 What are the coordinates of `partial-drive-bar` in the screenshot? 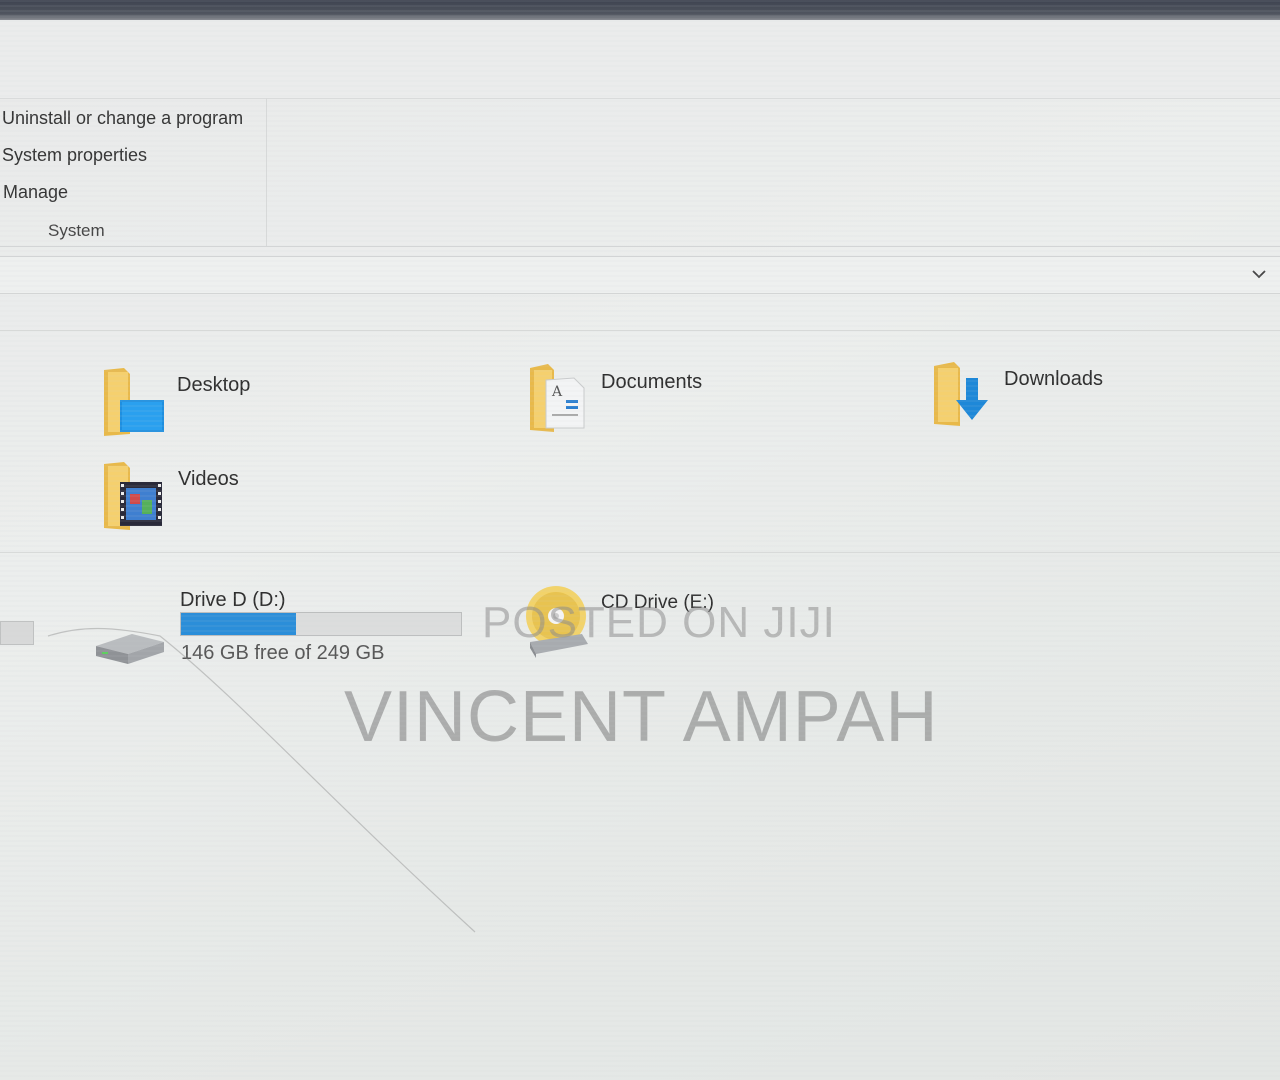 It's located at (17, 633).